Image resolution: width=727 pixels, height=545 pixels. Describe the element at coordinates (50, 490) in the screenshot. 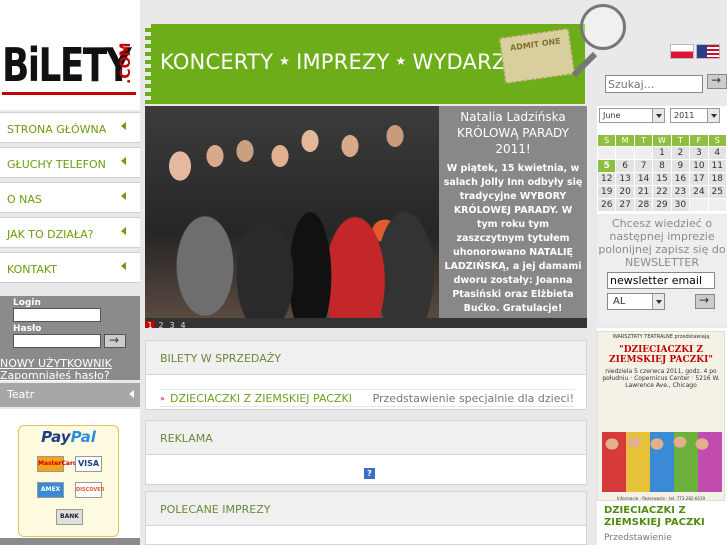

I see `amex-icon: AMEX` at that location.